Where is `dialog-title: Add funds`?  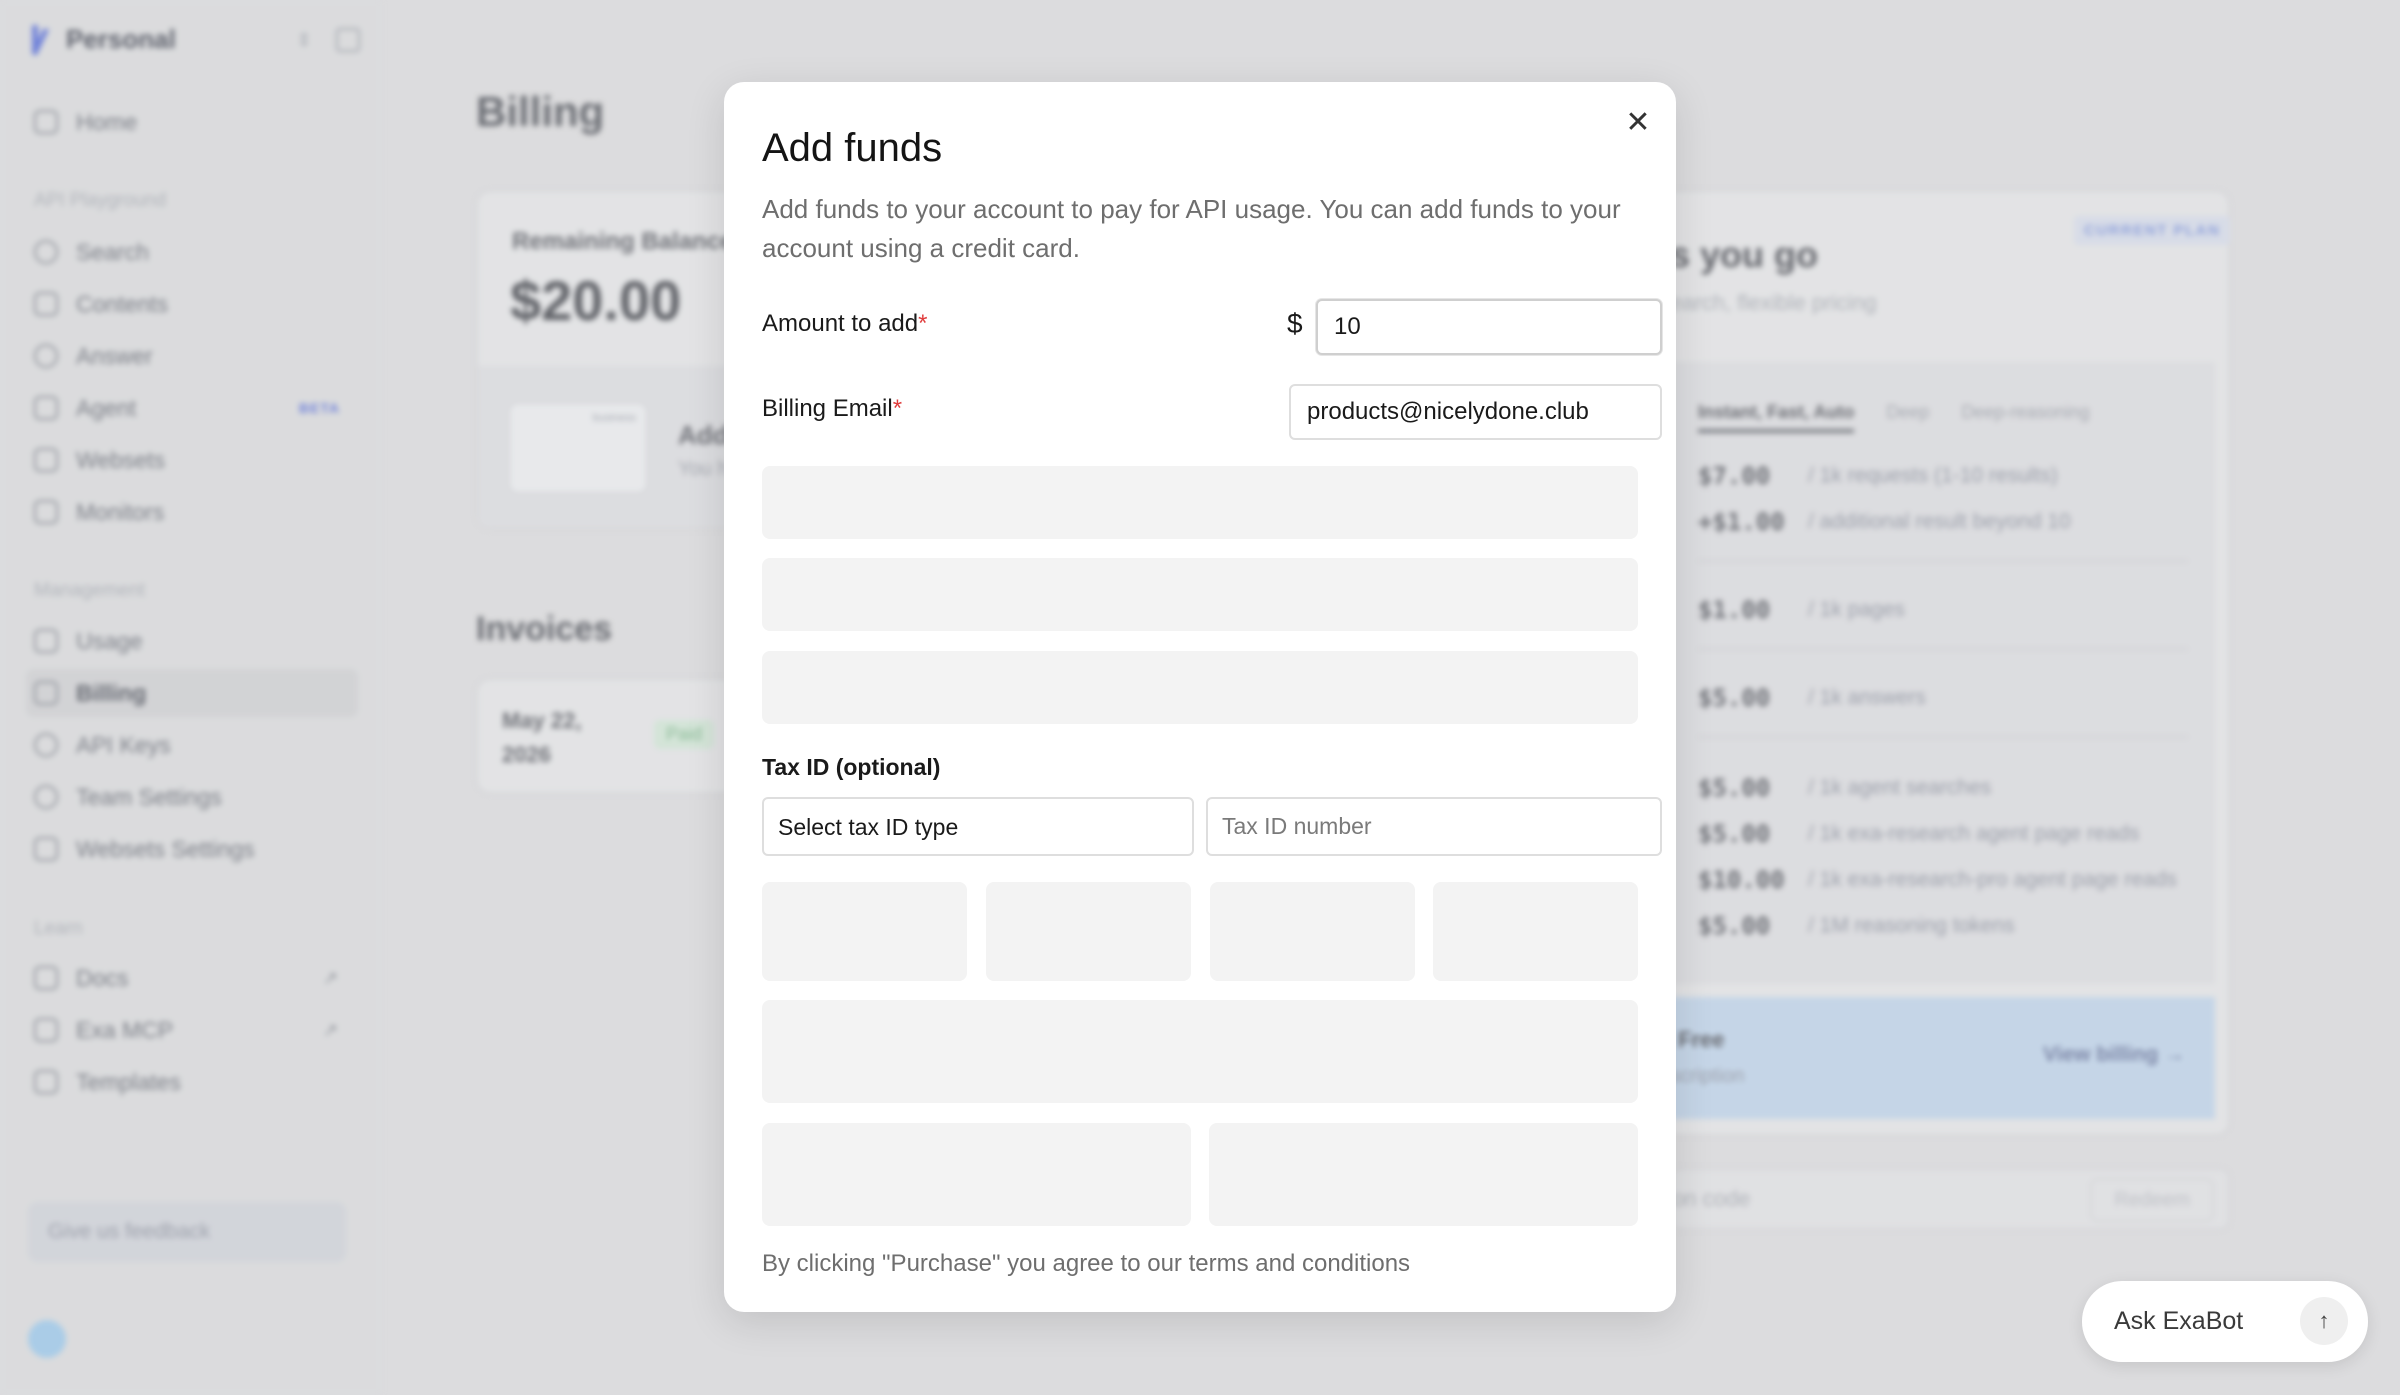 dialog-title: Add funds is located at coordinates (852, 148).